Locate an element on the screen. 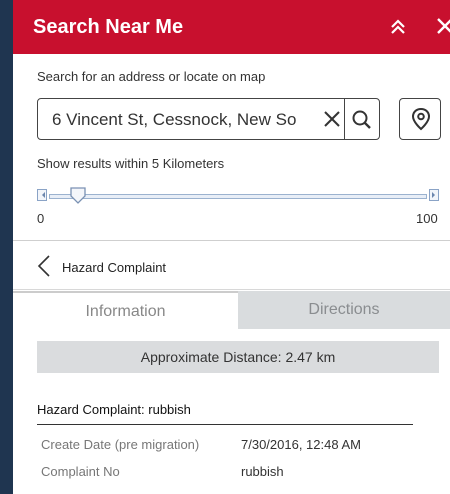 The image size is (450, 494). address-search-input: 6 Vincent St, Cessnock, New So is located at coordinates (186, 120).